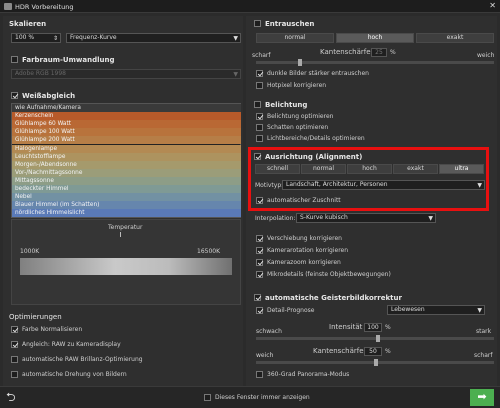  I want to click on edge-left-label: weich, so click(265, 355).